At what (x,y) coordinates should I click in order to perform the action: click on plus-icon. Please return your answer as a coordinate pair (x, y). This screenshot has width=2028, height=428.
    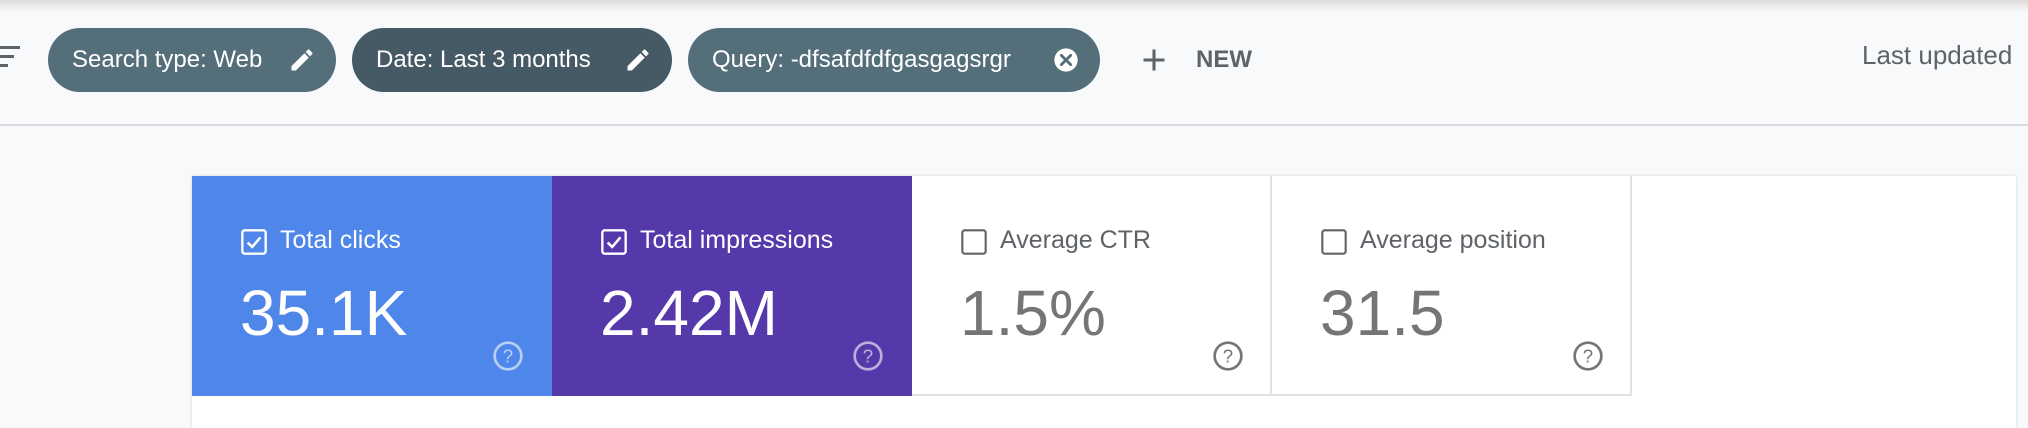
    Looking at the image, I should click on (1154, 60).